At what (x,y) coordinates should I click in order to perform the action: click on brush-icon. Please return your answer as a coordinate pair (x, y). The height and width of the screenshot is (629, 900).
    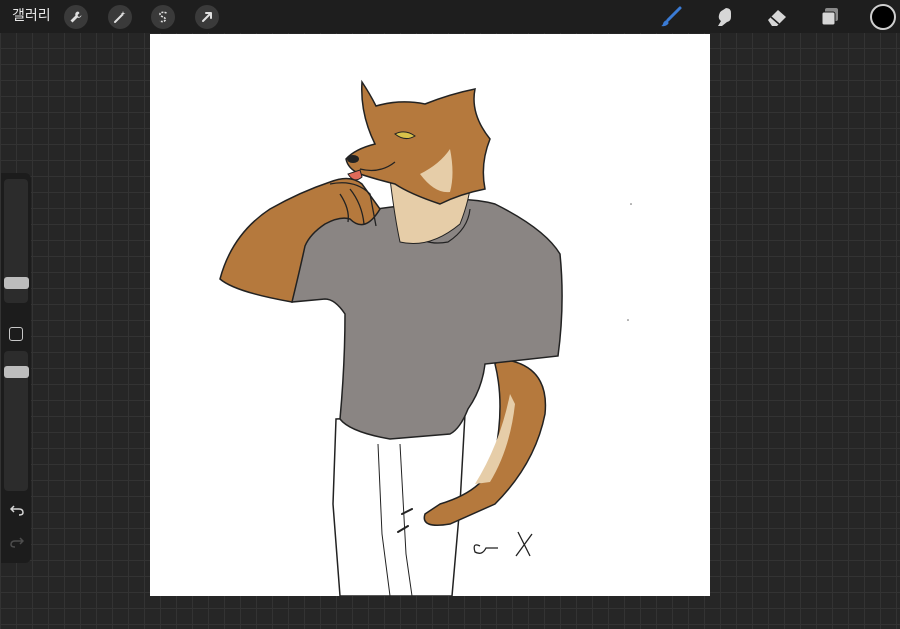
    Looking at the image, I should click on (671, 16).